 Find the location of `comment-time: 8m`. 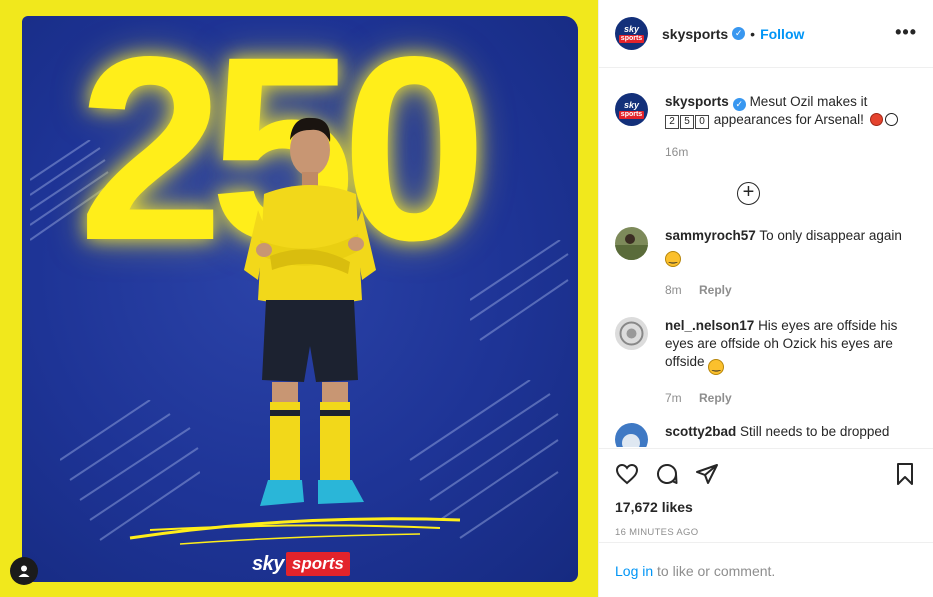

comment-time: 8m is located at coordinates (673, 290).